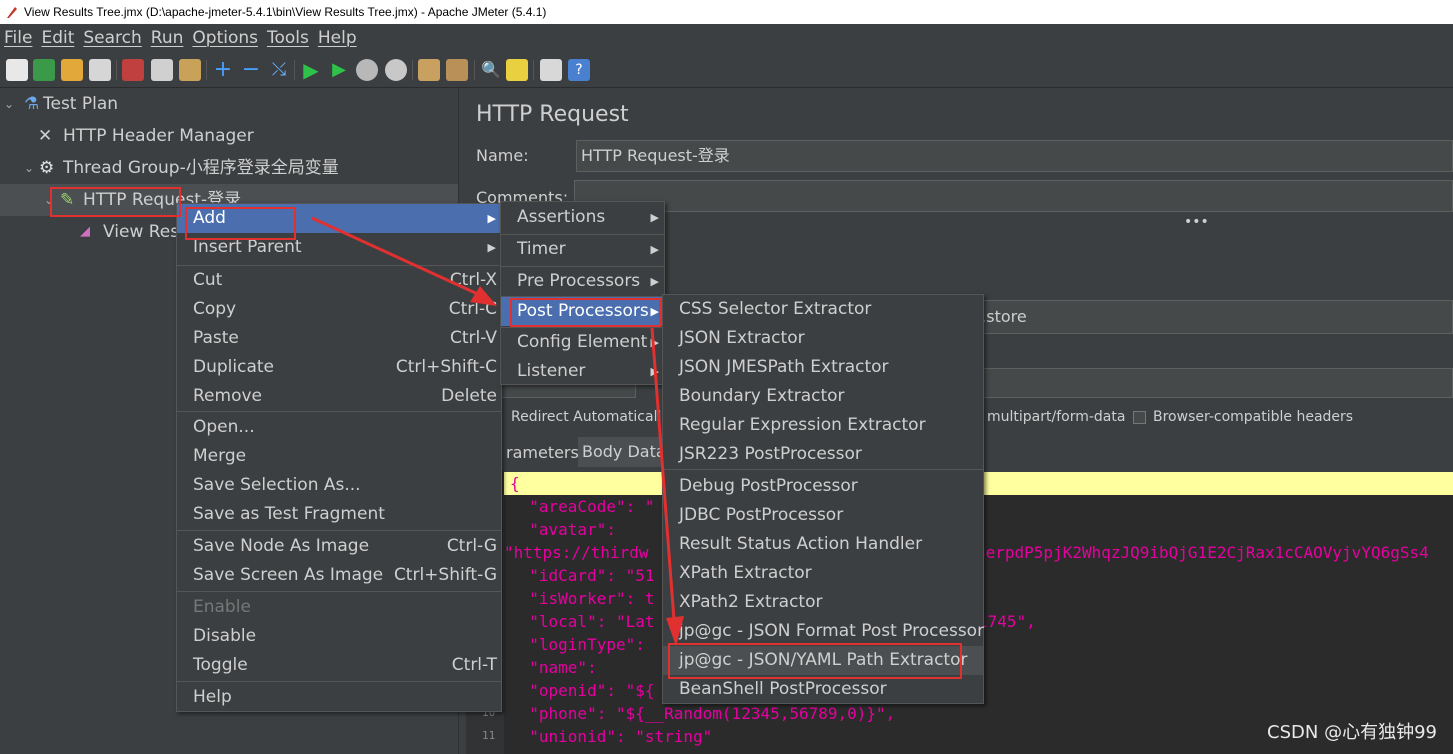  Describe the element at coordinates (542, 452) in the screenshot. I see `tab-parameters: rameters` at that location.